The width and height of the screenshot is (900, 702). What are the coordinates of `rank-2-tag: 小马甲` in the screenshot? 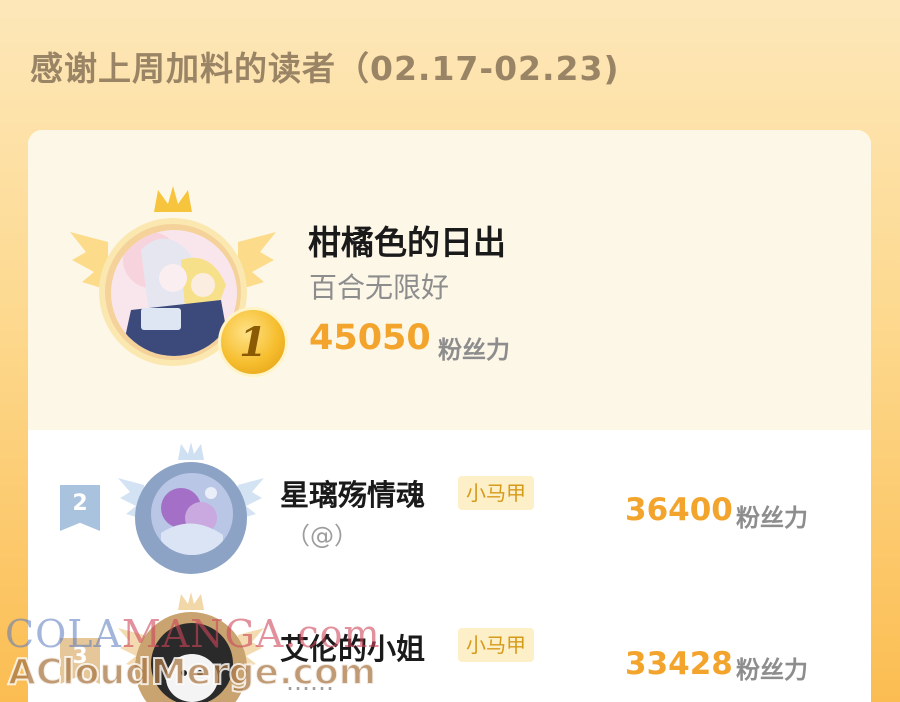 It's located at (496, 493).